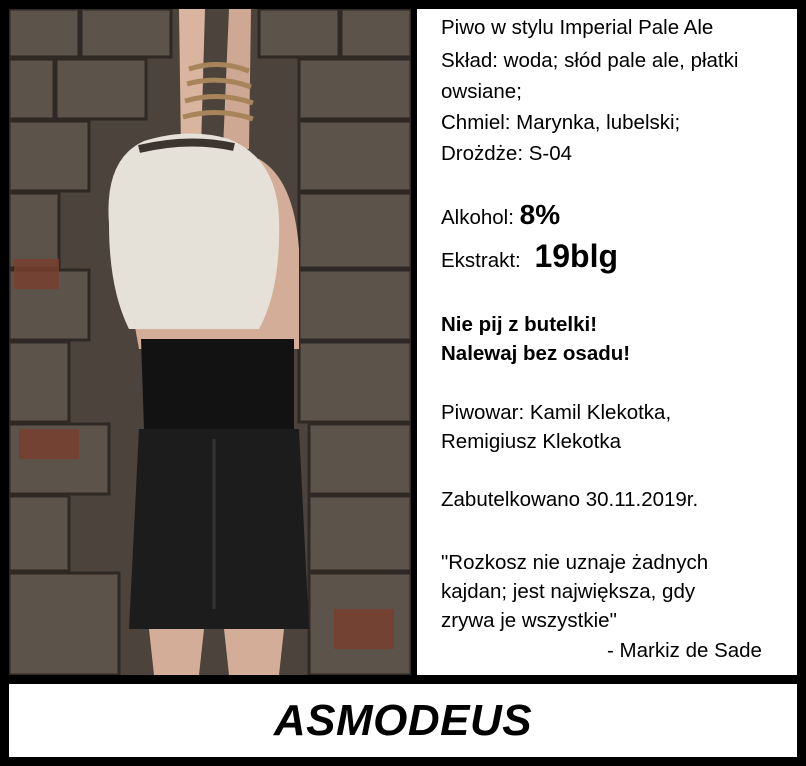 This screenshot has width=806, height=766. Describe the element at coordinates (556, 412) in the screenshot. I see `brewer-line-1: Piwowar: Kamil Klekotka,` at that location.